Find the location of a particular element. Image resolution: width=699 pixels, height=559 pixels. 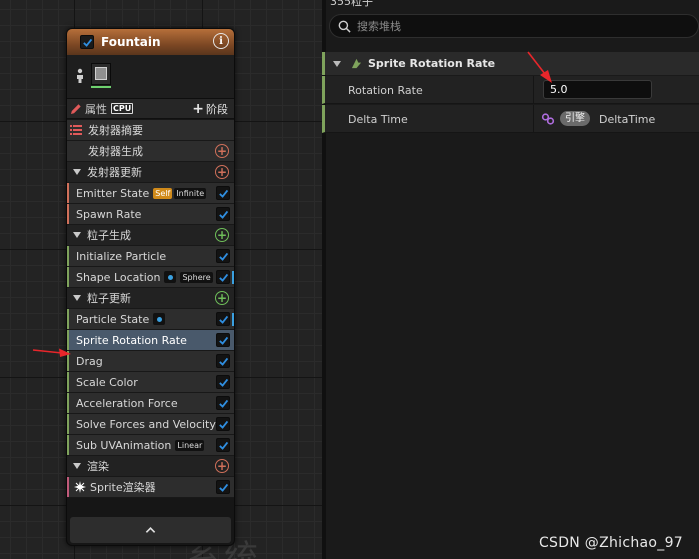

cpu-badge: CPU is located at coordinates (122, 108).